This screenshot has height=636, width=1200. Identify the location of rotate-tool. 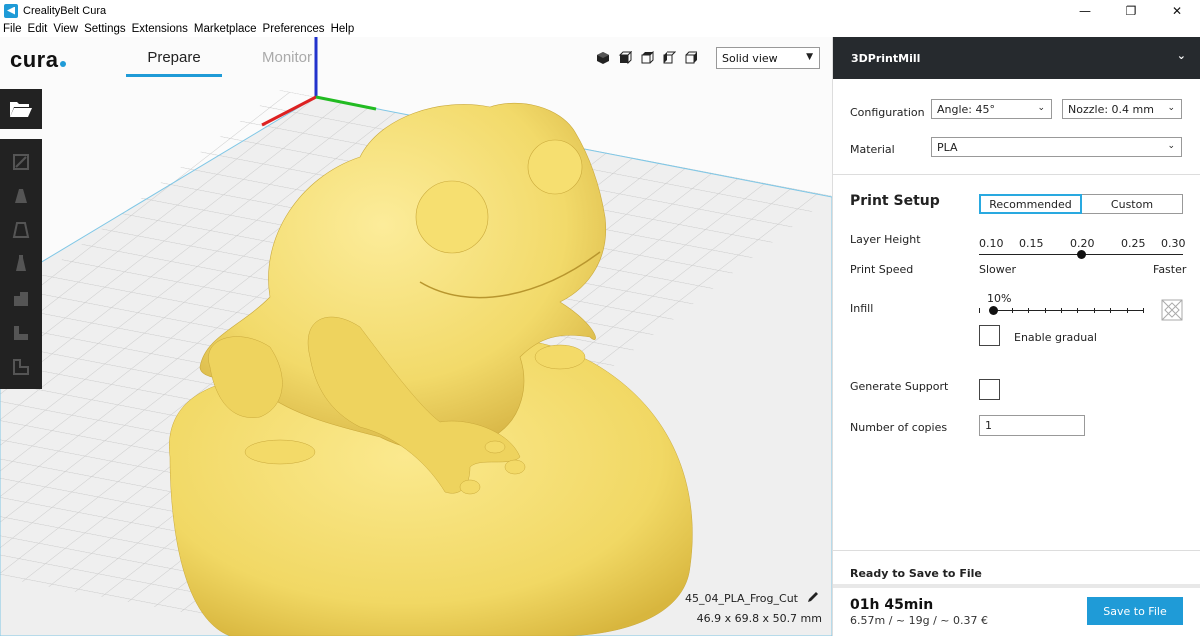
(21, 230).